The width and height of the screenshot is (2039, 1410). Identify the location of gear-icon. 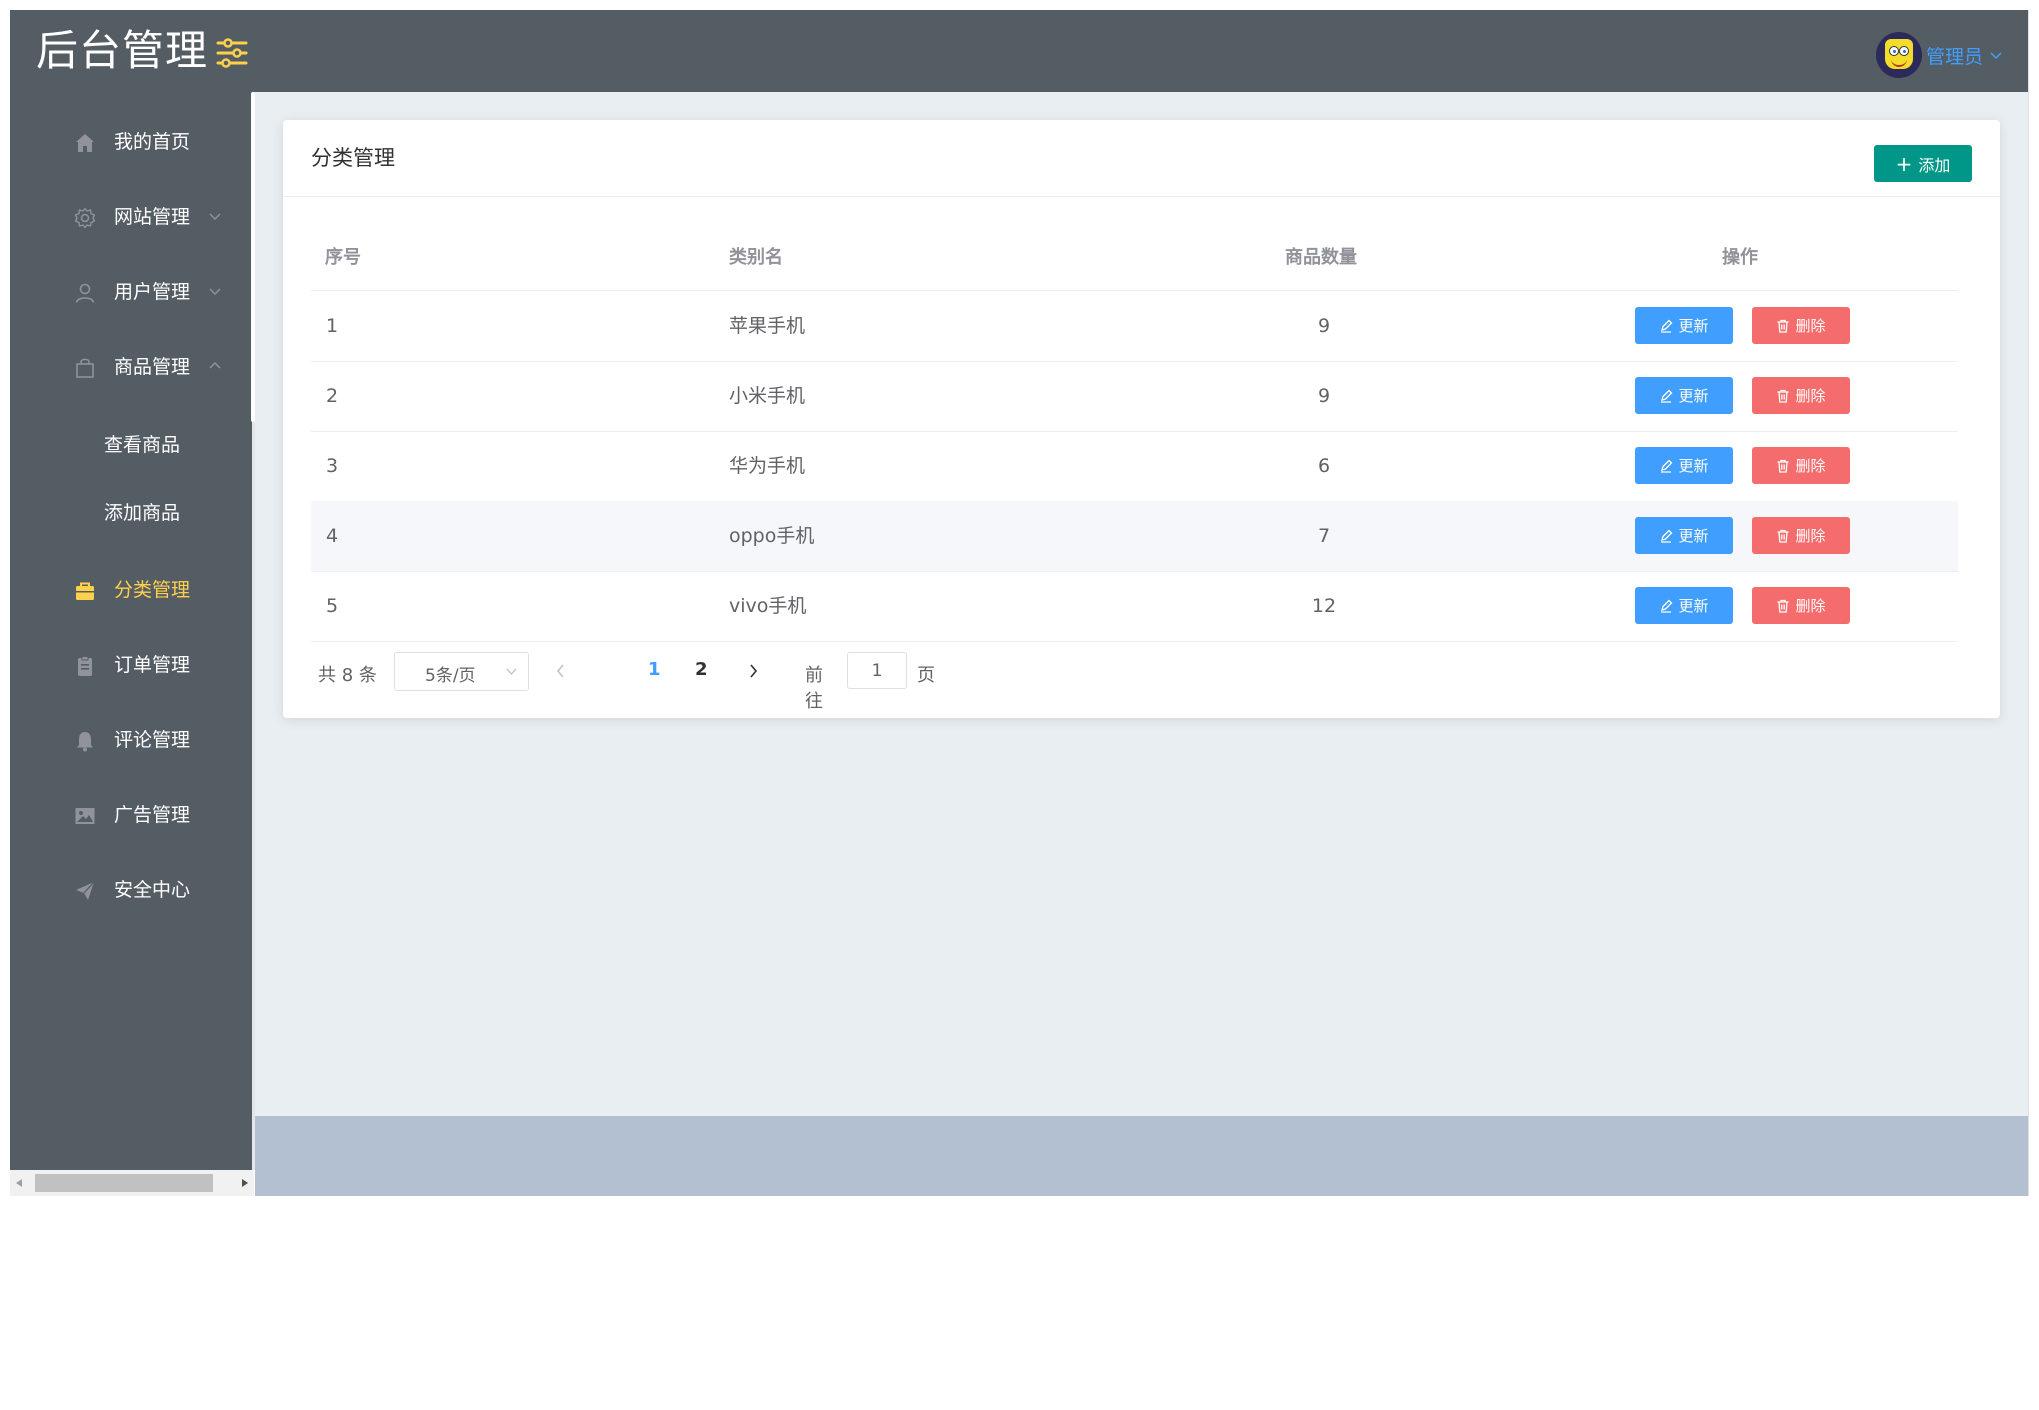
(85, 218).